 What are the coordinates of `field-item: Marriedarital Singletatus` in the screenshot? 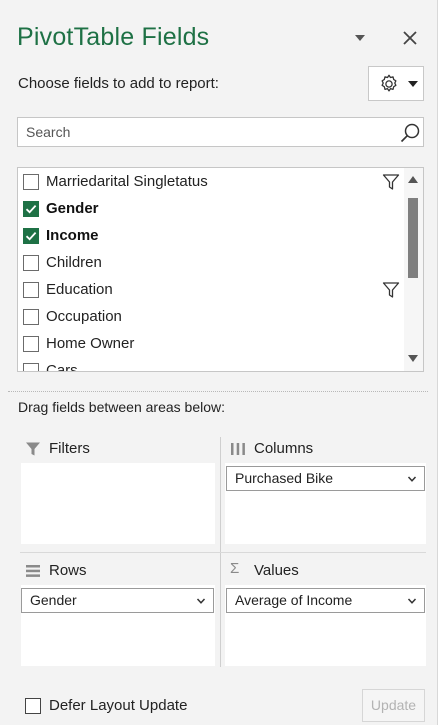 It's located at (210, 182).